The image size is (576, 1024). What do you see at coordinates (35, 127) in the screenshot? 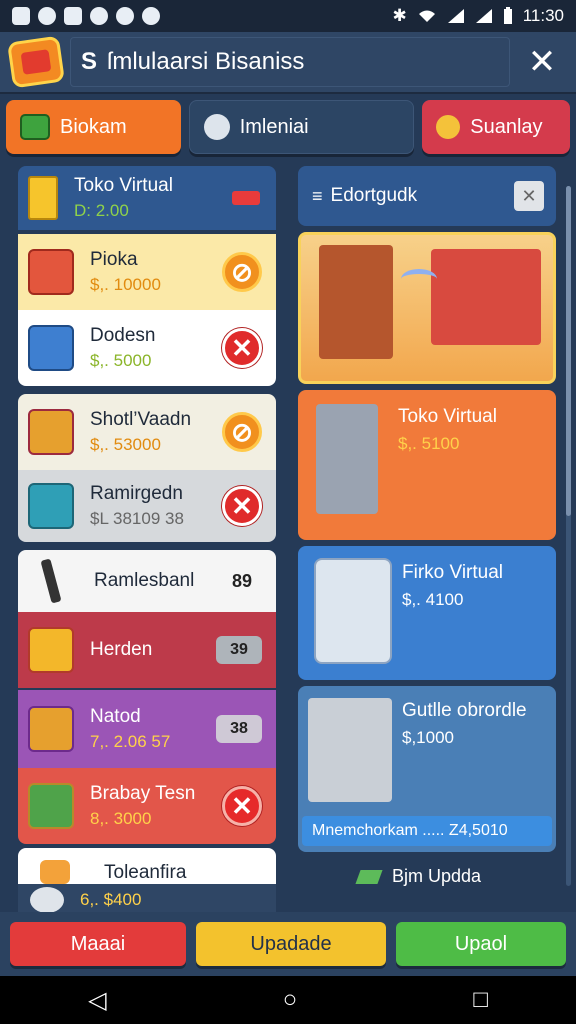
I see `shop-icon` at bounding box center [35, 127].